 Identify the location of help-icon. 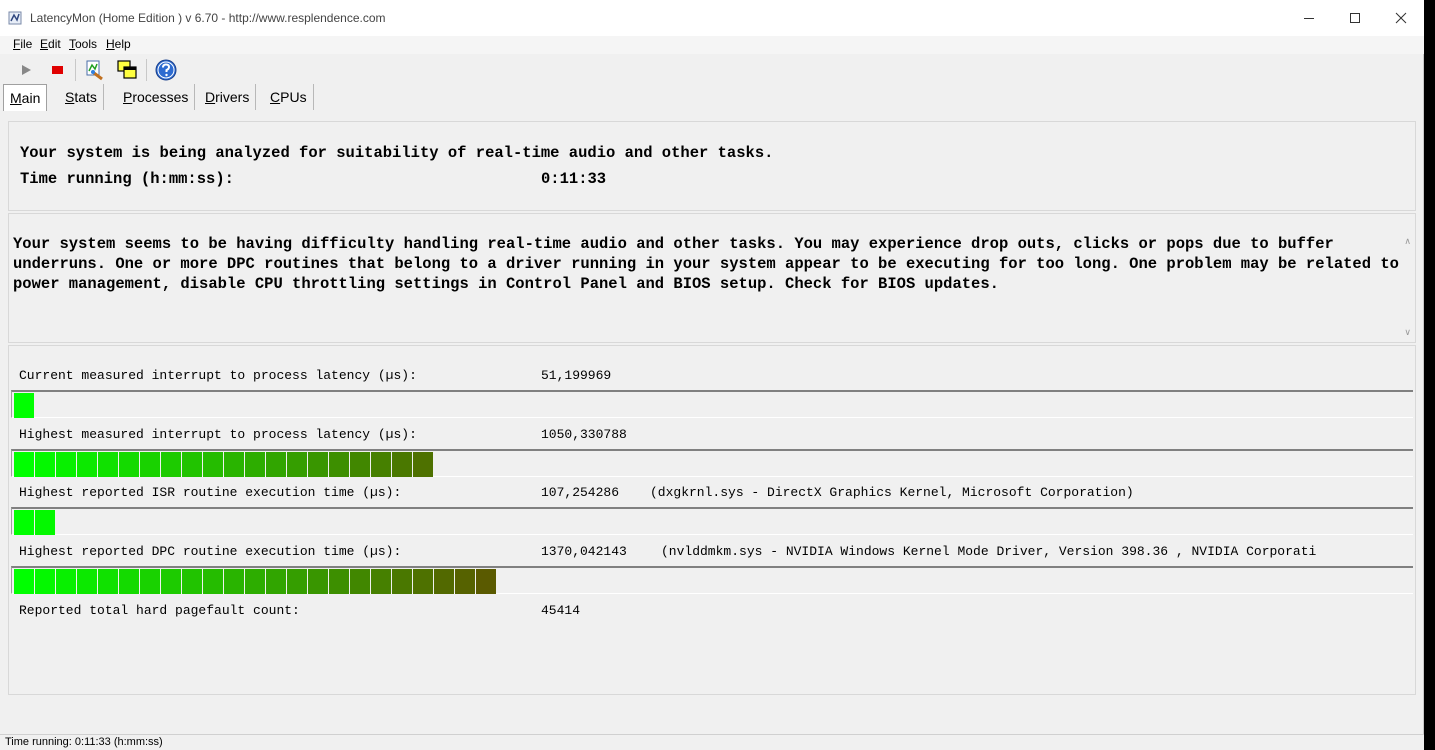
(166, 70).